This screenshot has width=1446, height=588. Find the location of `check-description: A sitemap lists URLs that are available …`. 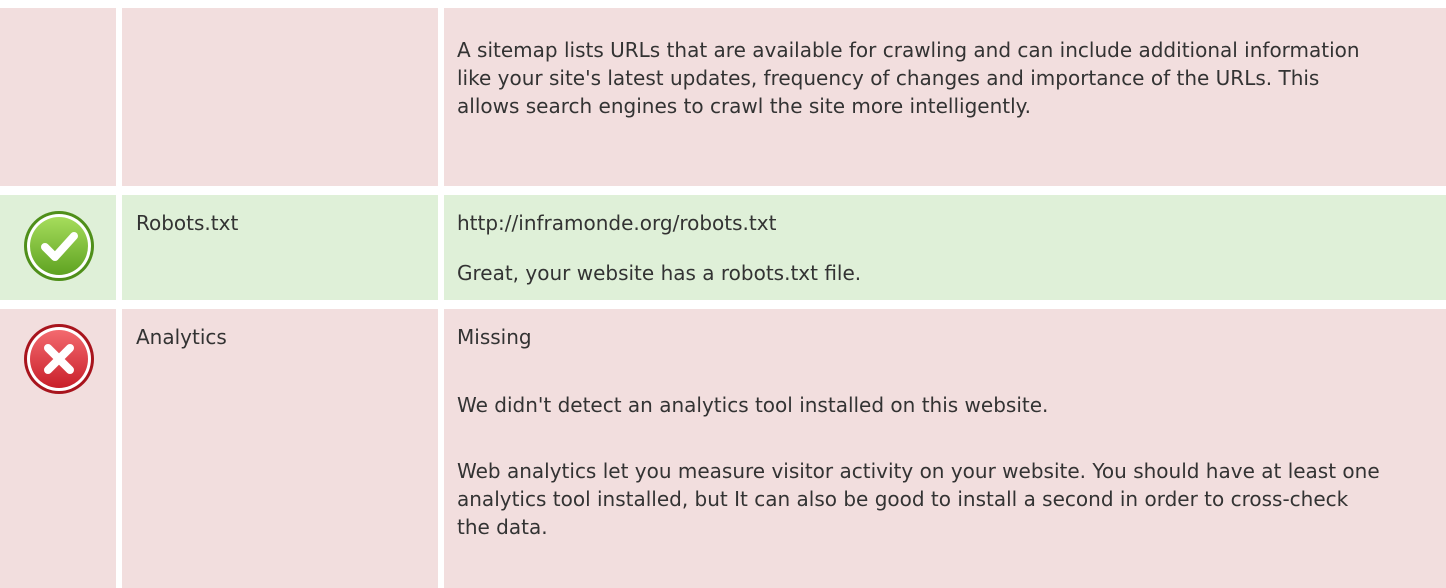

check-description: A sitemap lists URLs that are available … is located at coordinates (908, 78).